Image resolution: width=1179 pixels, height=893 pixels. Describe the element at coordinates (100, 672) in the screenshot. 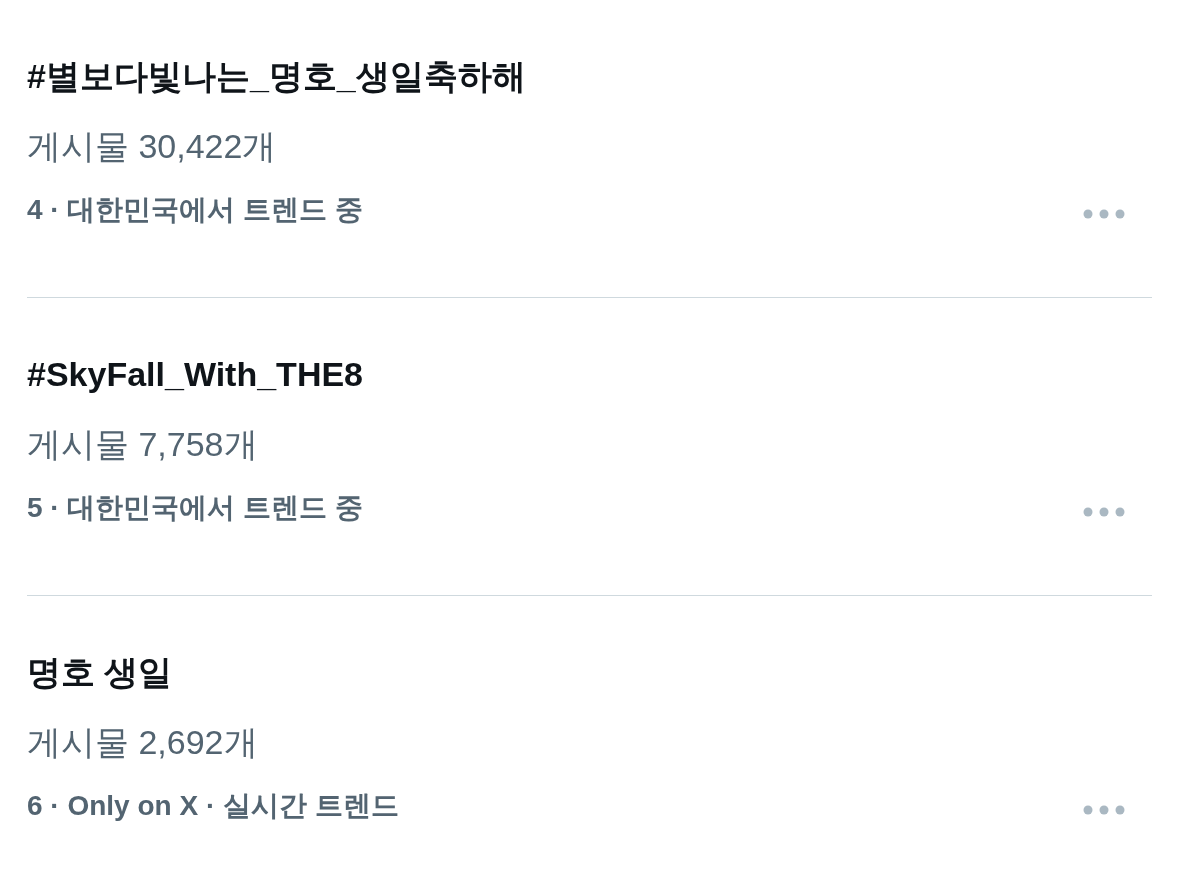

I see `trend-title: 명호 생일` at that location.